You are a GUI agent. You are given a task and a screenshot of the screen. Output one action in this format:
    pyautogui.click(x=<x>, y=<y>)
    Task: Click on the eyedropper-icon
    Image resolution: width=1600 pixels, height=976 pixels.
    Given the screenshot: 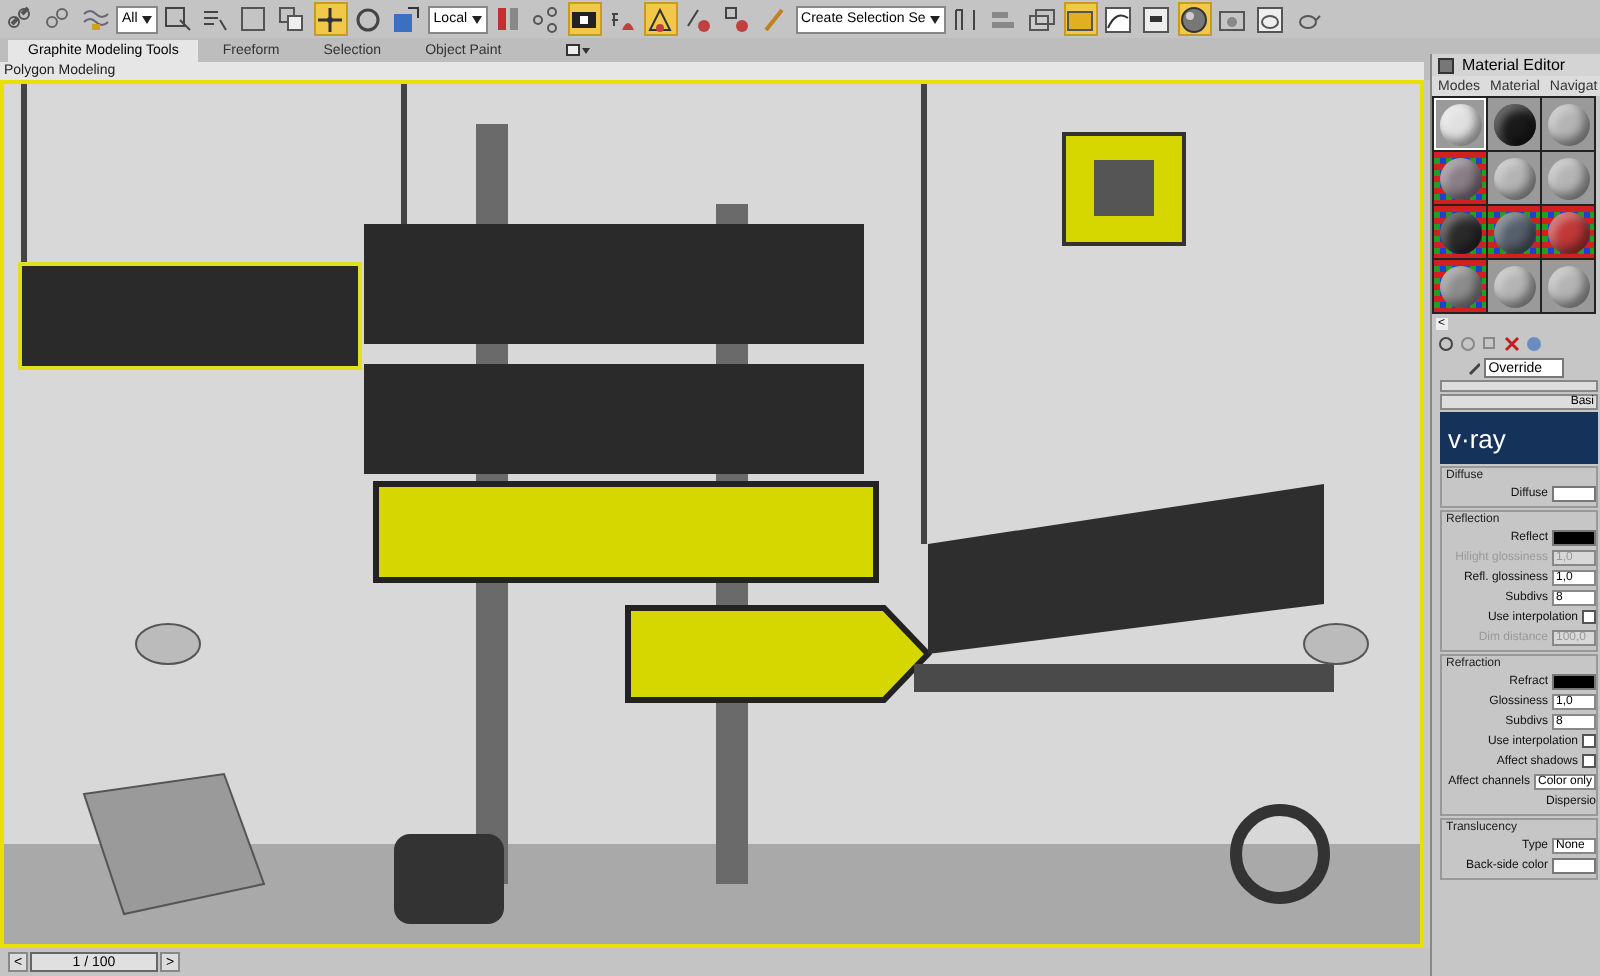 What is the action you would take?
    pyautogui.click(x=1474, y=368)
    